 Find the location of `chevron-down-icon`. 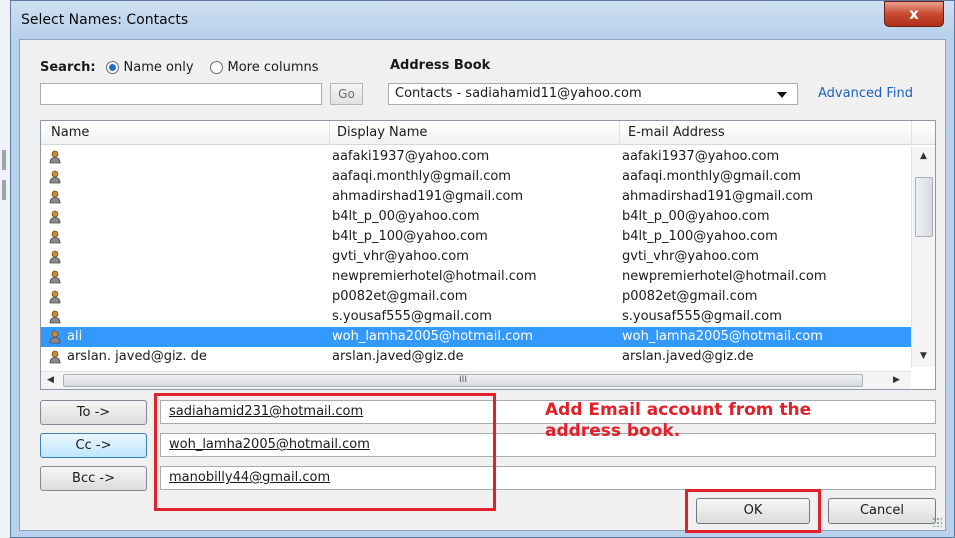

chevron-down-icon is located at coordinates (782, 95).